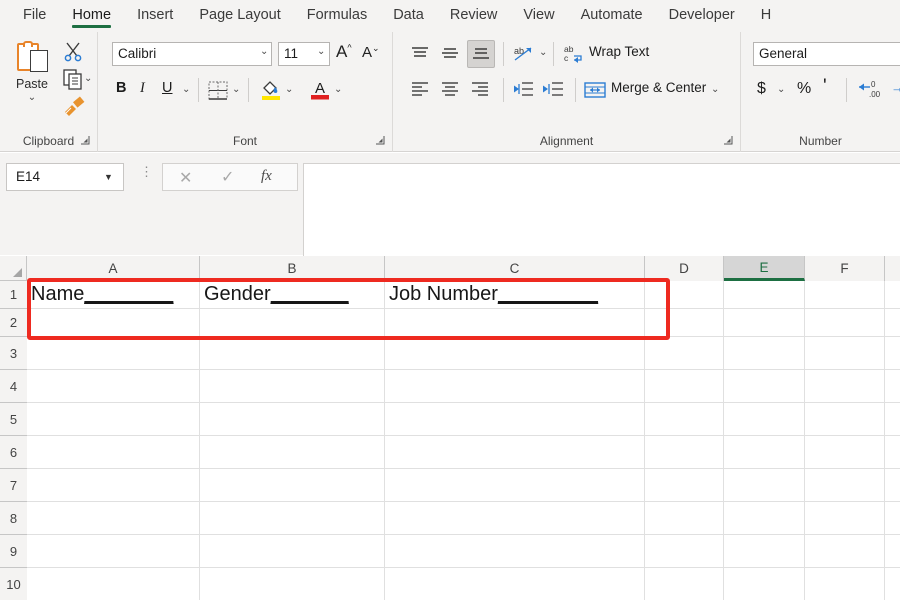 This screenshot has height=600, width=900. Describe the element at coordinates (524, 90) in the screenshot. I see `decrease-indent-icon` at that location.